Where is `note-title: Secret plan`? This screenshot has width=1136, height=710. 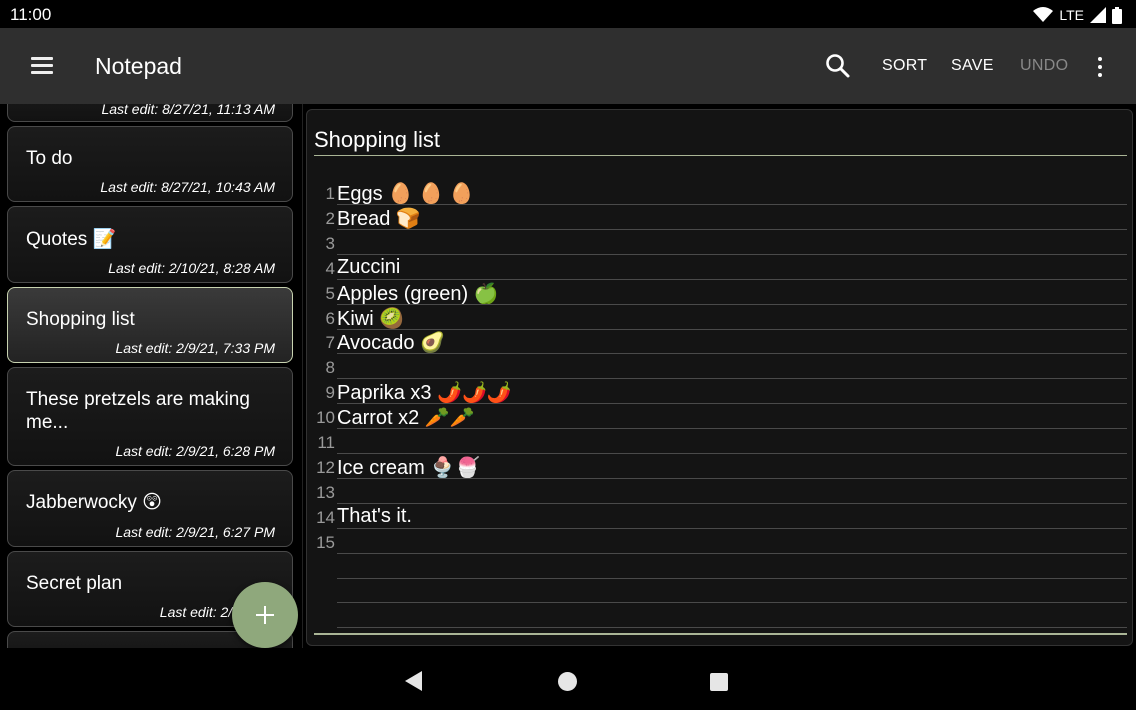
note-title: Secret plan is located at coordinates (74, 583).